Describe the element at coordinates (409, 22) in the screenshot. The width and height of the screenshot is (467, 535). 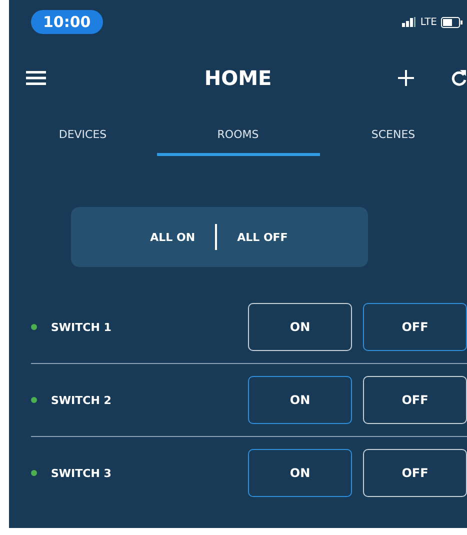
I see `signal-icon` at that location.